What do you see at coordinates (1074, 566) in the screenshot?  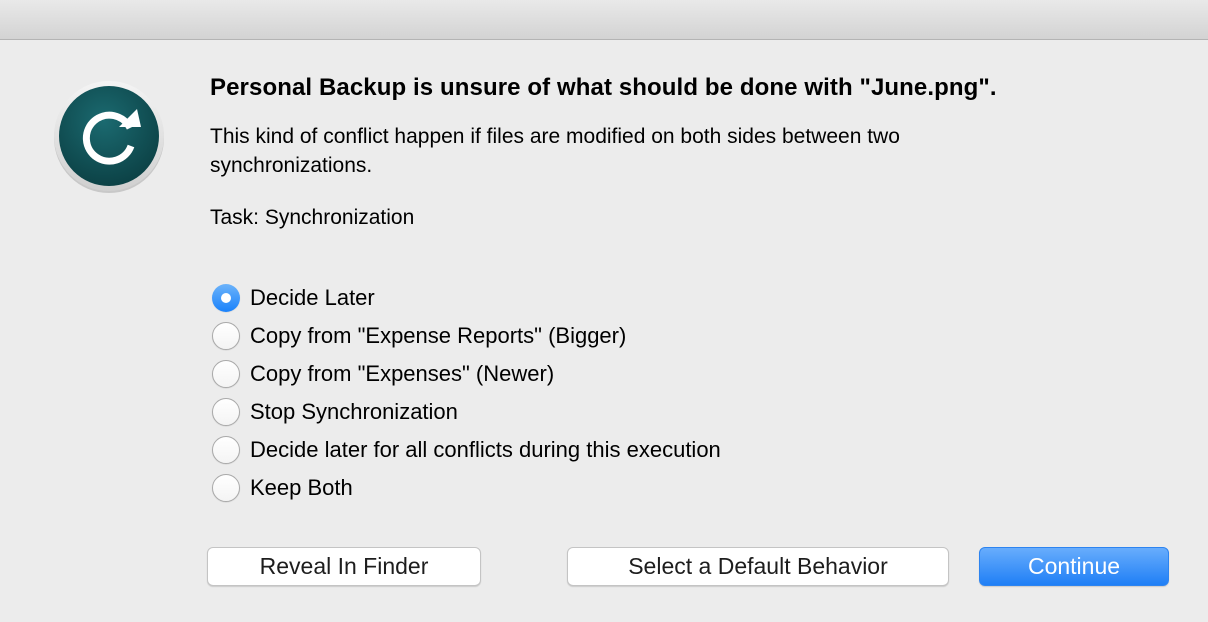 I see `continue-button: Continue` at bounding box center [1074, 566].